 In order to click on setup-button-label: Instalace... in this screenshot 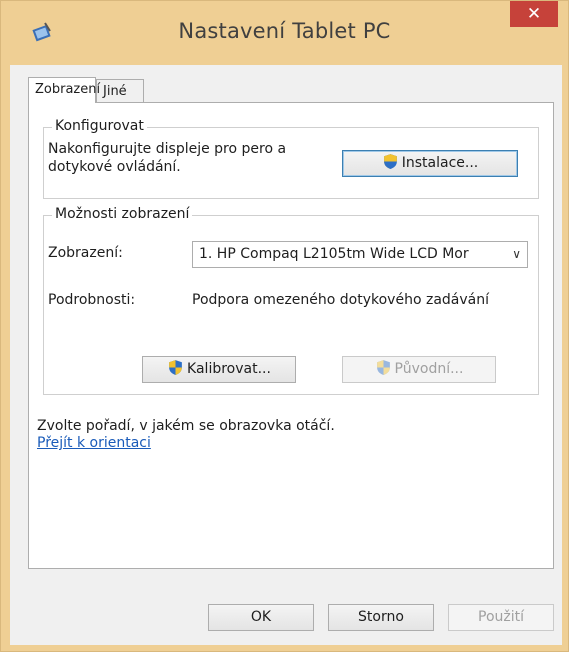, I will do `click(440, 163)`.